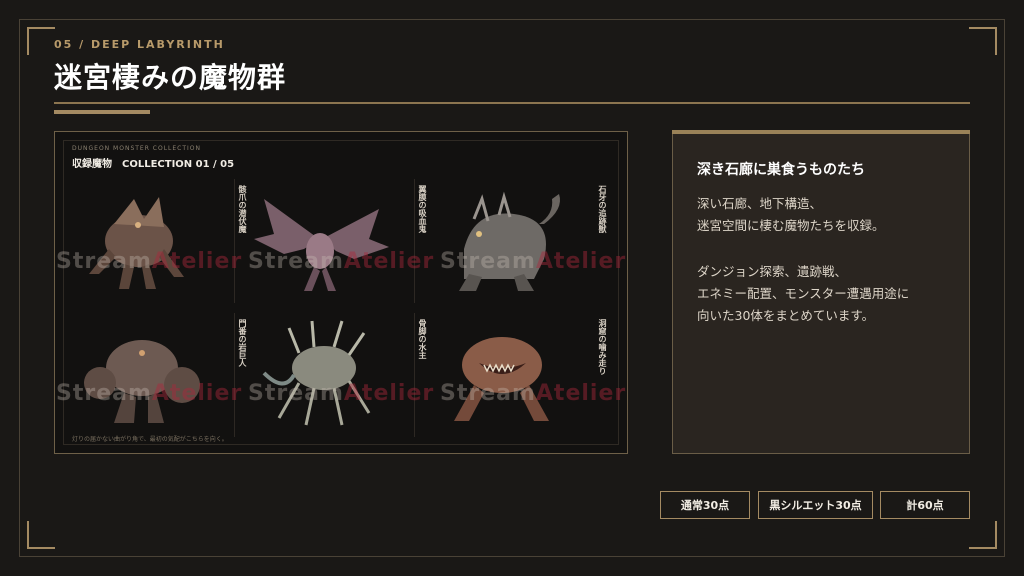  Describe the element at coordinates (760, 203) in the screenshot. I see `panel-text-line: 深い石廊、地下構造、` at that location.